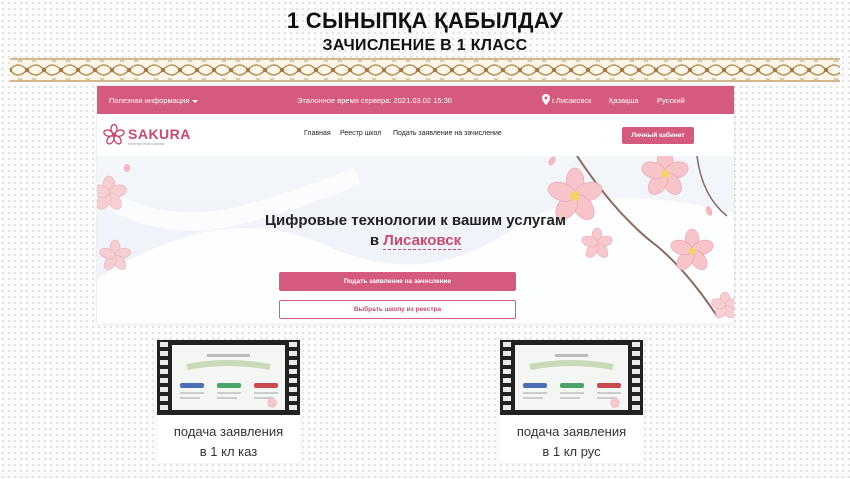  Describe the element at coordinates (658, 135) in the screenshot. I see `cabinet-button: Личный кабинет` at that location.